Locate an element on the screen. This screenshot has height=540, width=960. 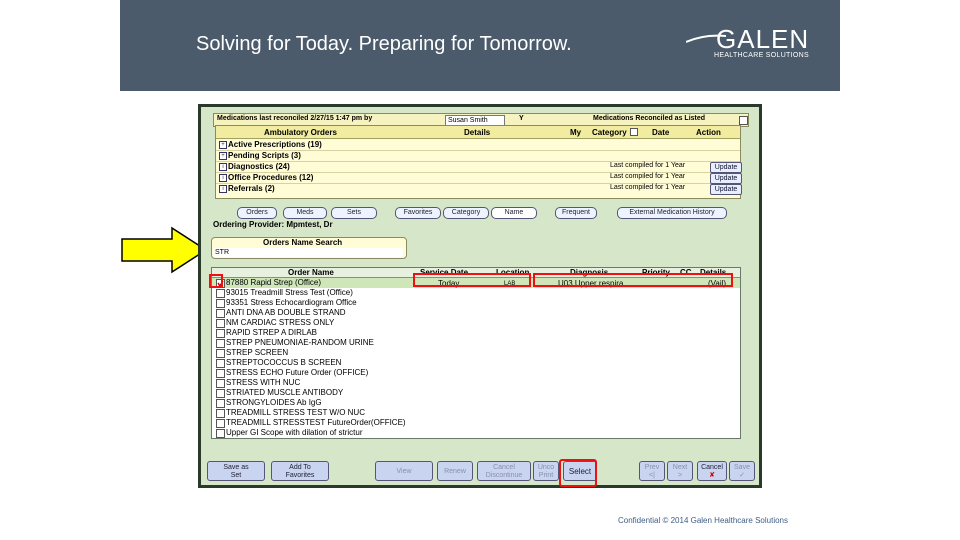
panel-row-label: Office Procedures (12) is located at coordinates (271, 177).